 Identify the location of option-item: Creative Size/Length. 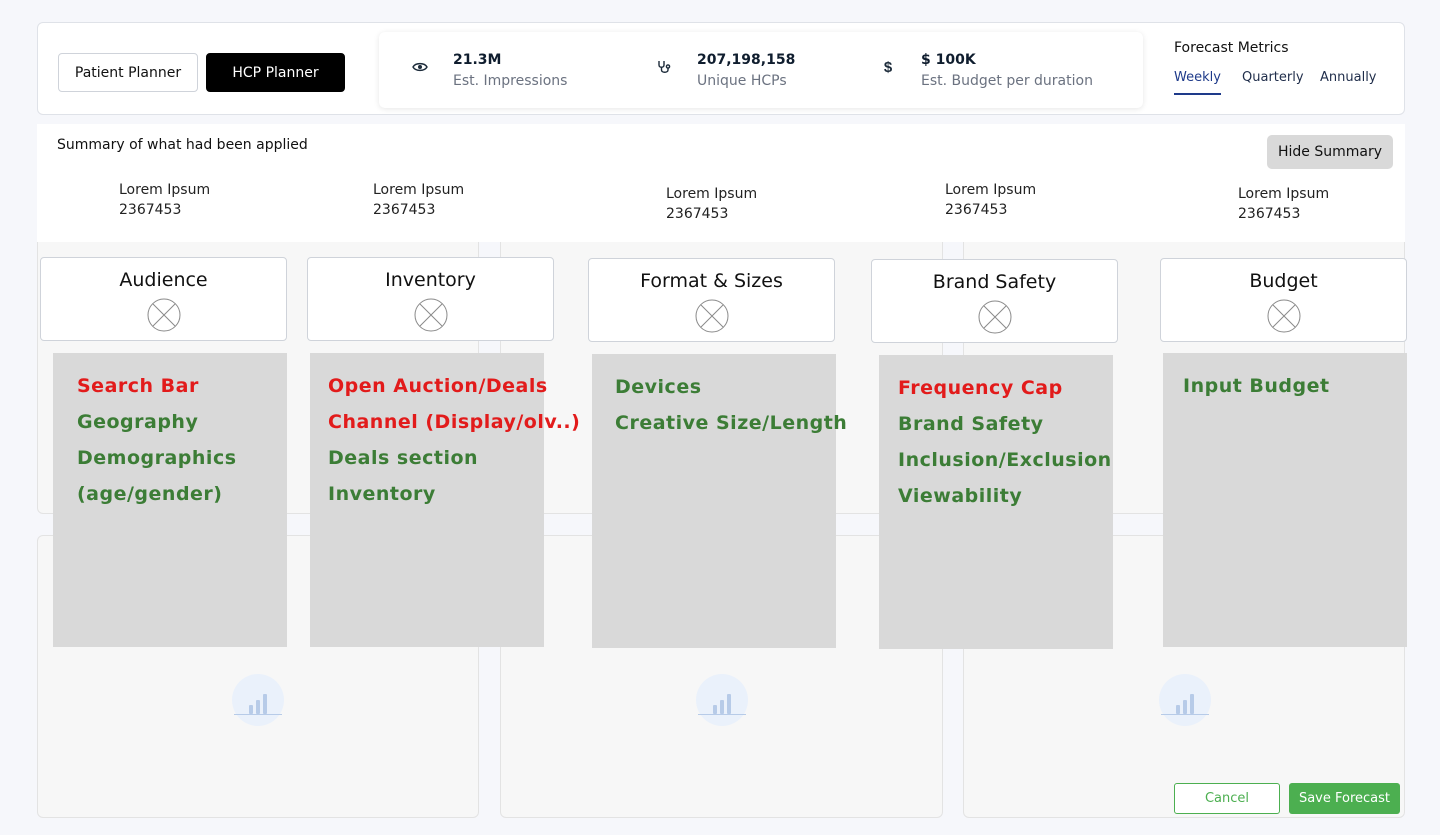
(731, 423).